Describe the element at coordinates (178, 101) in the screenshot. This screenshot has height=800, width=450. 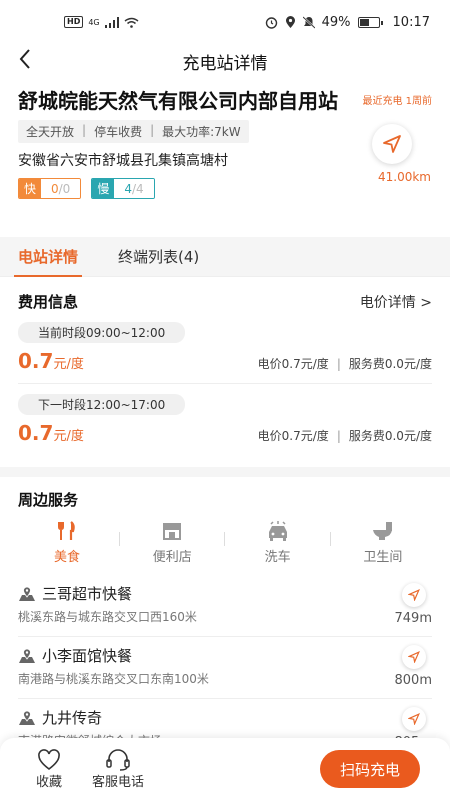
I see `station-name: 舒城皖能天然气有限公司内部自用站` at that location.